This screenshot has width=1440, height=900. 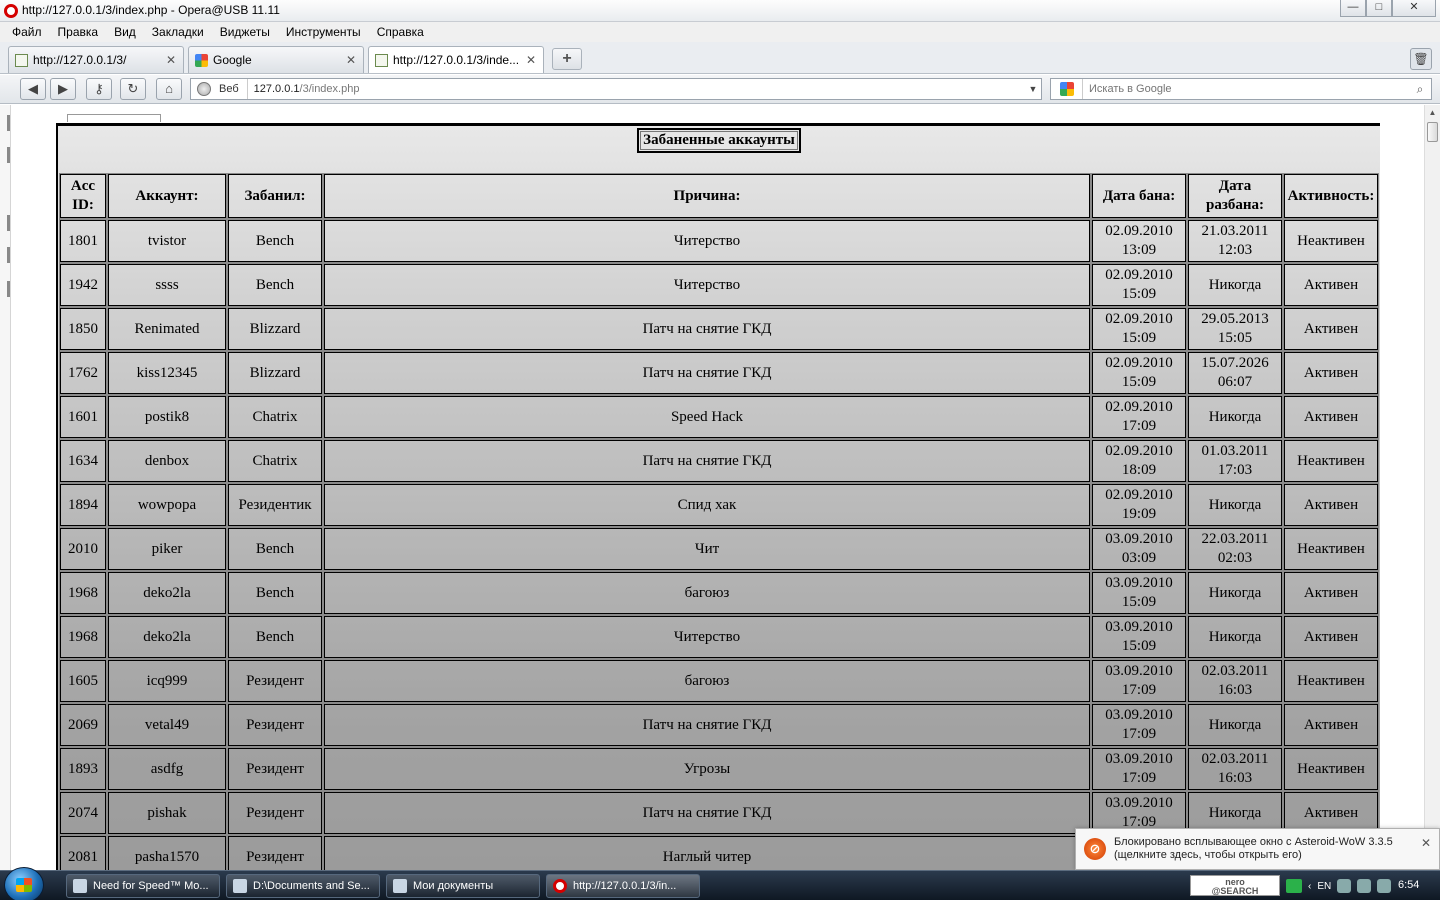 I want to click on cell-unban-date: 21.03.2011 12:03, so click(x=1235, y=241).